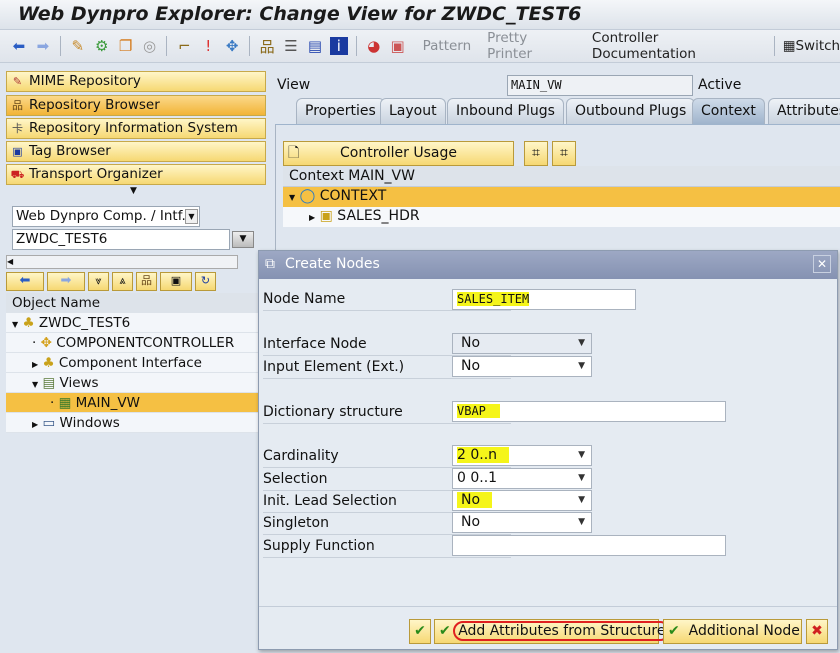  Describe the element at coordinates (732, 631) in the screenshot. I see `additional-node-button: ✔ Additional Node` at that location.